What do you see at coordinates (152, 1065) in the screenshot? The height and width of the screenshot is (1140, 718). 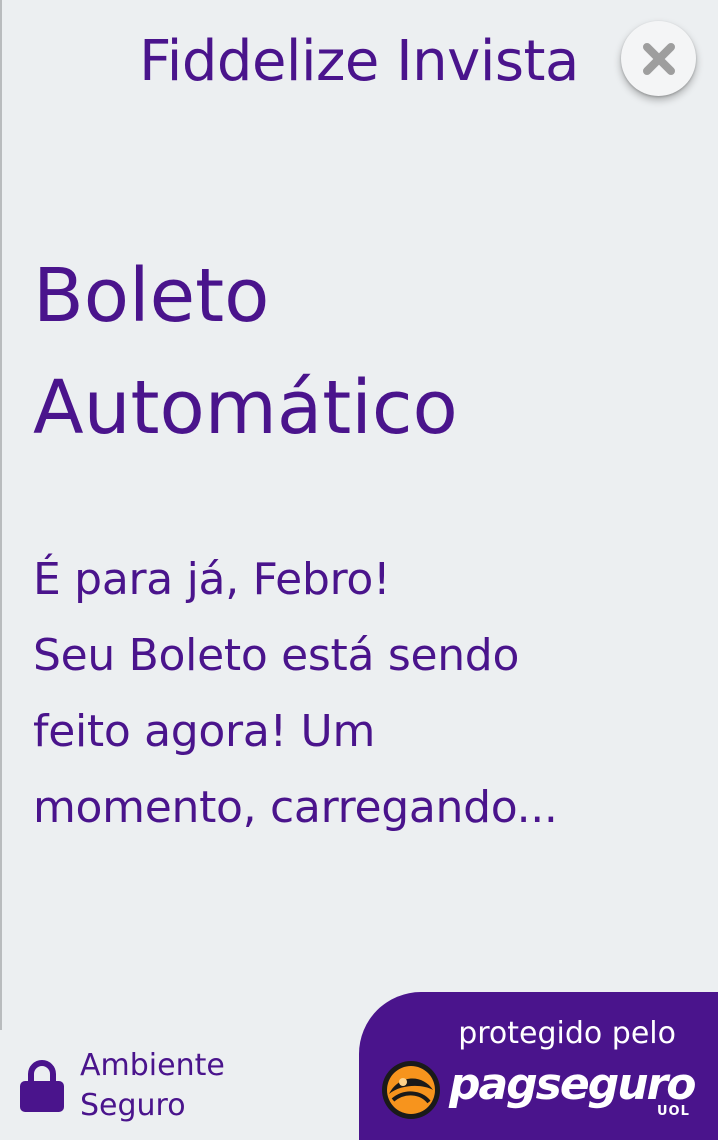 I see `secure-label-line-1: Ambiente` at bounding box center [152, 1065].